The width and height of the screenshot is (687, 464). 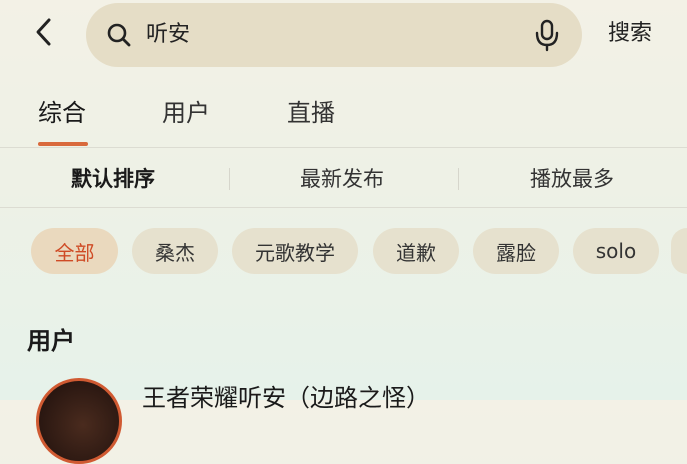 I want to click on chip-solo: solo, so click(x=616, y=251).